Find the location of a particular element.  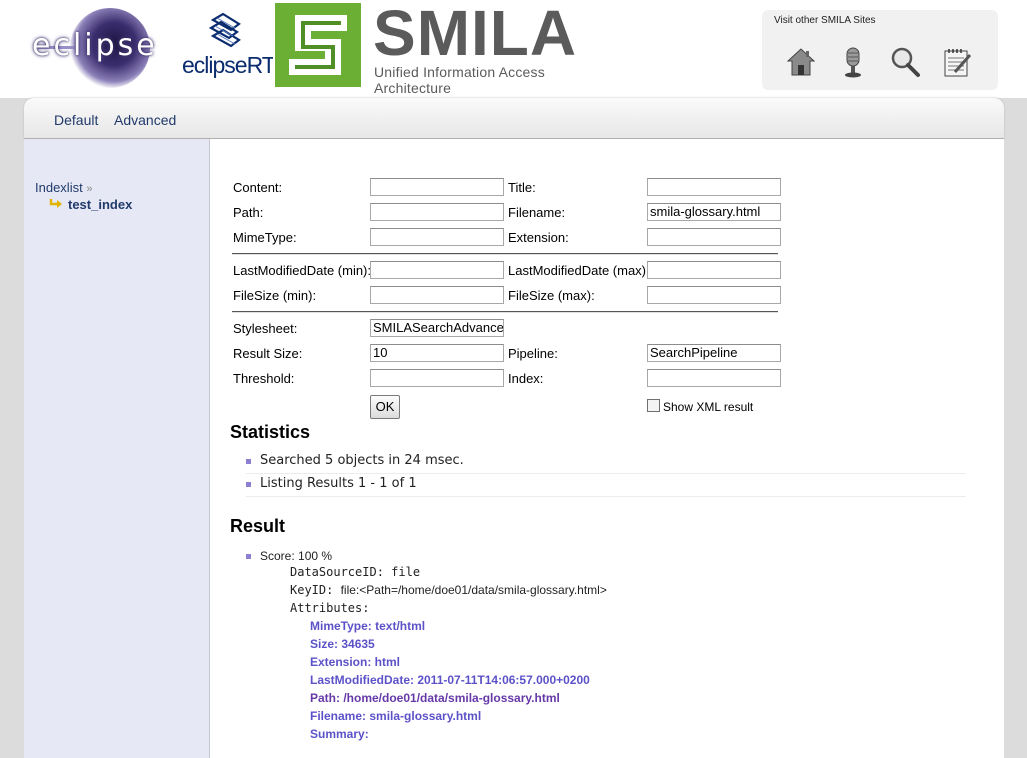

filename-label: Filename: is located at coordinates (537, 212).